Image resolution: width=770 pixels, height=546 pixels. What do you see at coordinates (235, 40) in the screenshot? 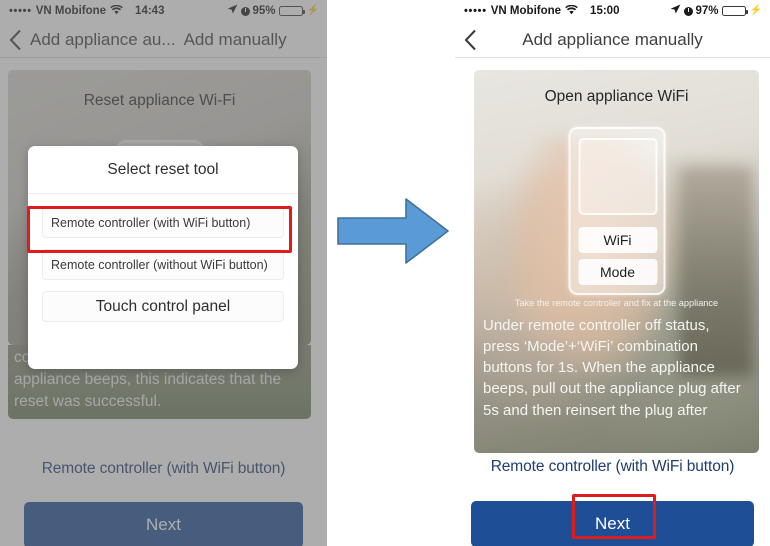
I see `nav-secondary-title: Add manually` at bounding box center [235, 40].